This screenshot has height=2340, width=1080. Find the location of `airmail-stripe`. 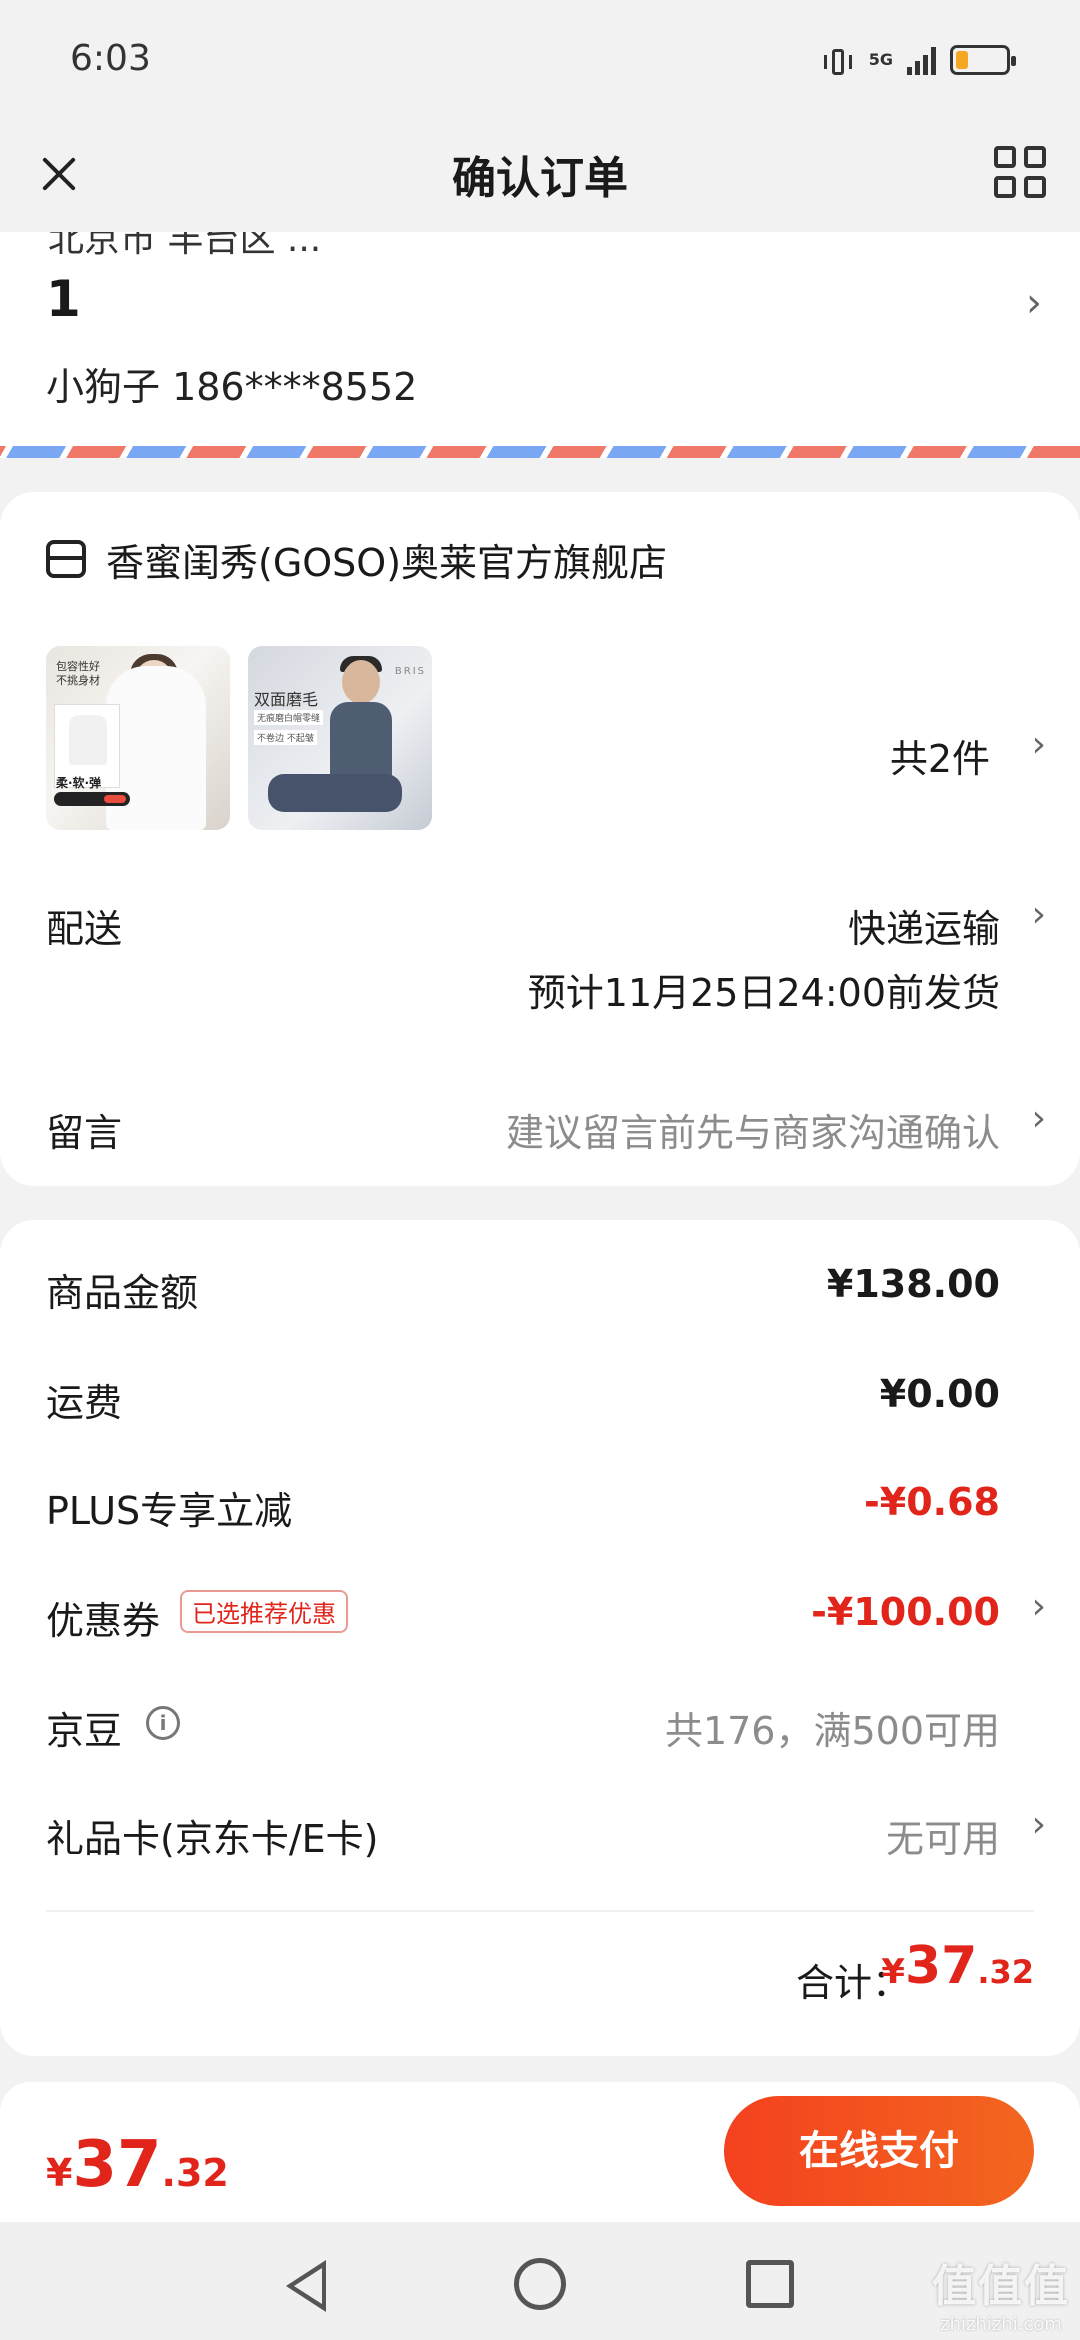

airmail-stripe is located at coordinates (540, 452).